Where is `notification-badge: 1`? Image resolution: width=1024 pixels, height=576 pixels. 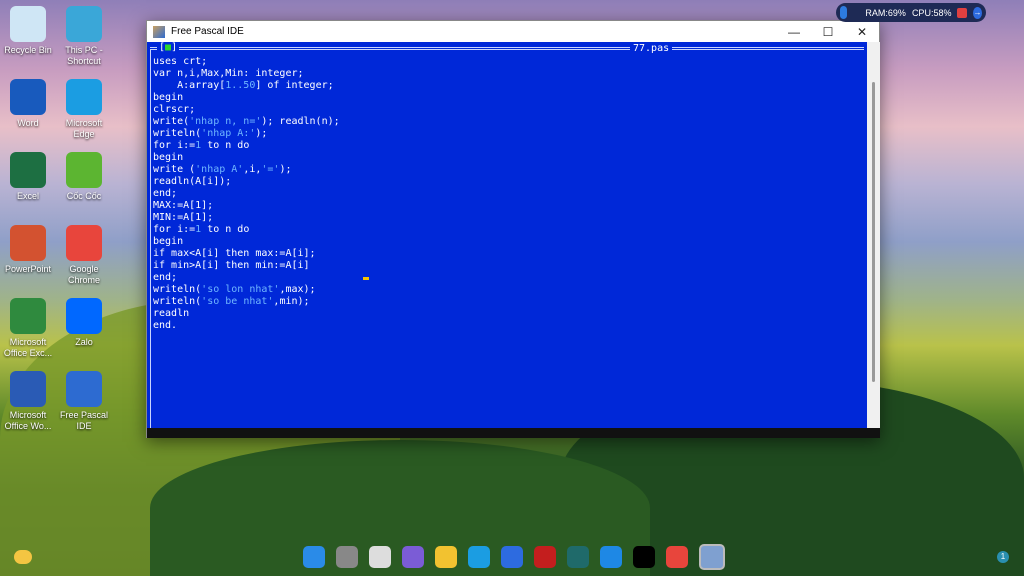
notification-badge: 1 is located at coordinates (1003, 557).